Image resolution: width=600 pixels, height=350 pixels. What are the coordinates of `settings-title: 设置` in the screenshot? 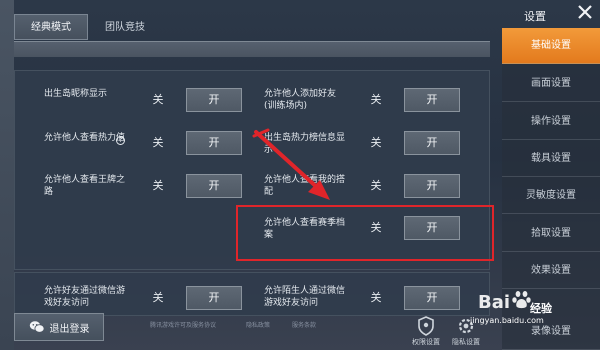 It's located at (535, 16).